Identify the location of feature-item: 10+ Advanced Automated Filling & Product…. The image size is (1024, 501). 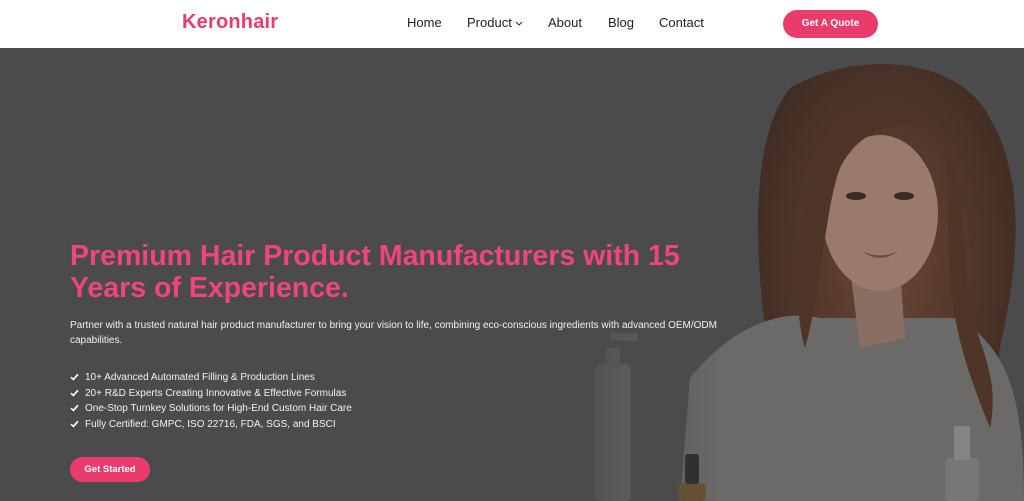
(211, 378).